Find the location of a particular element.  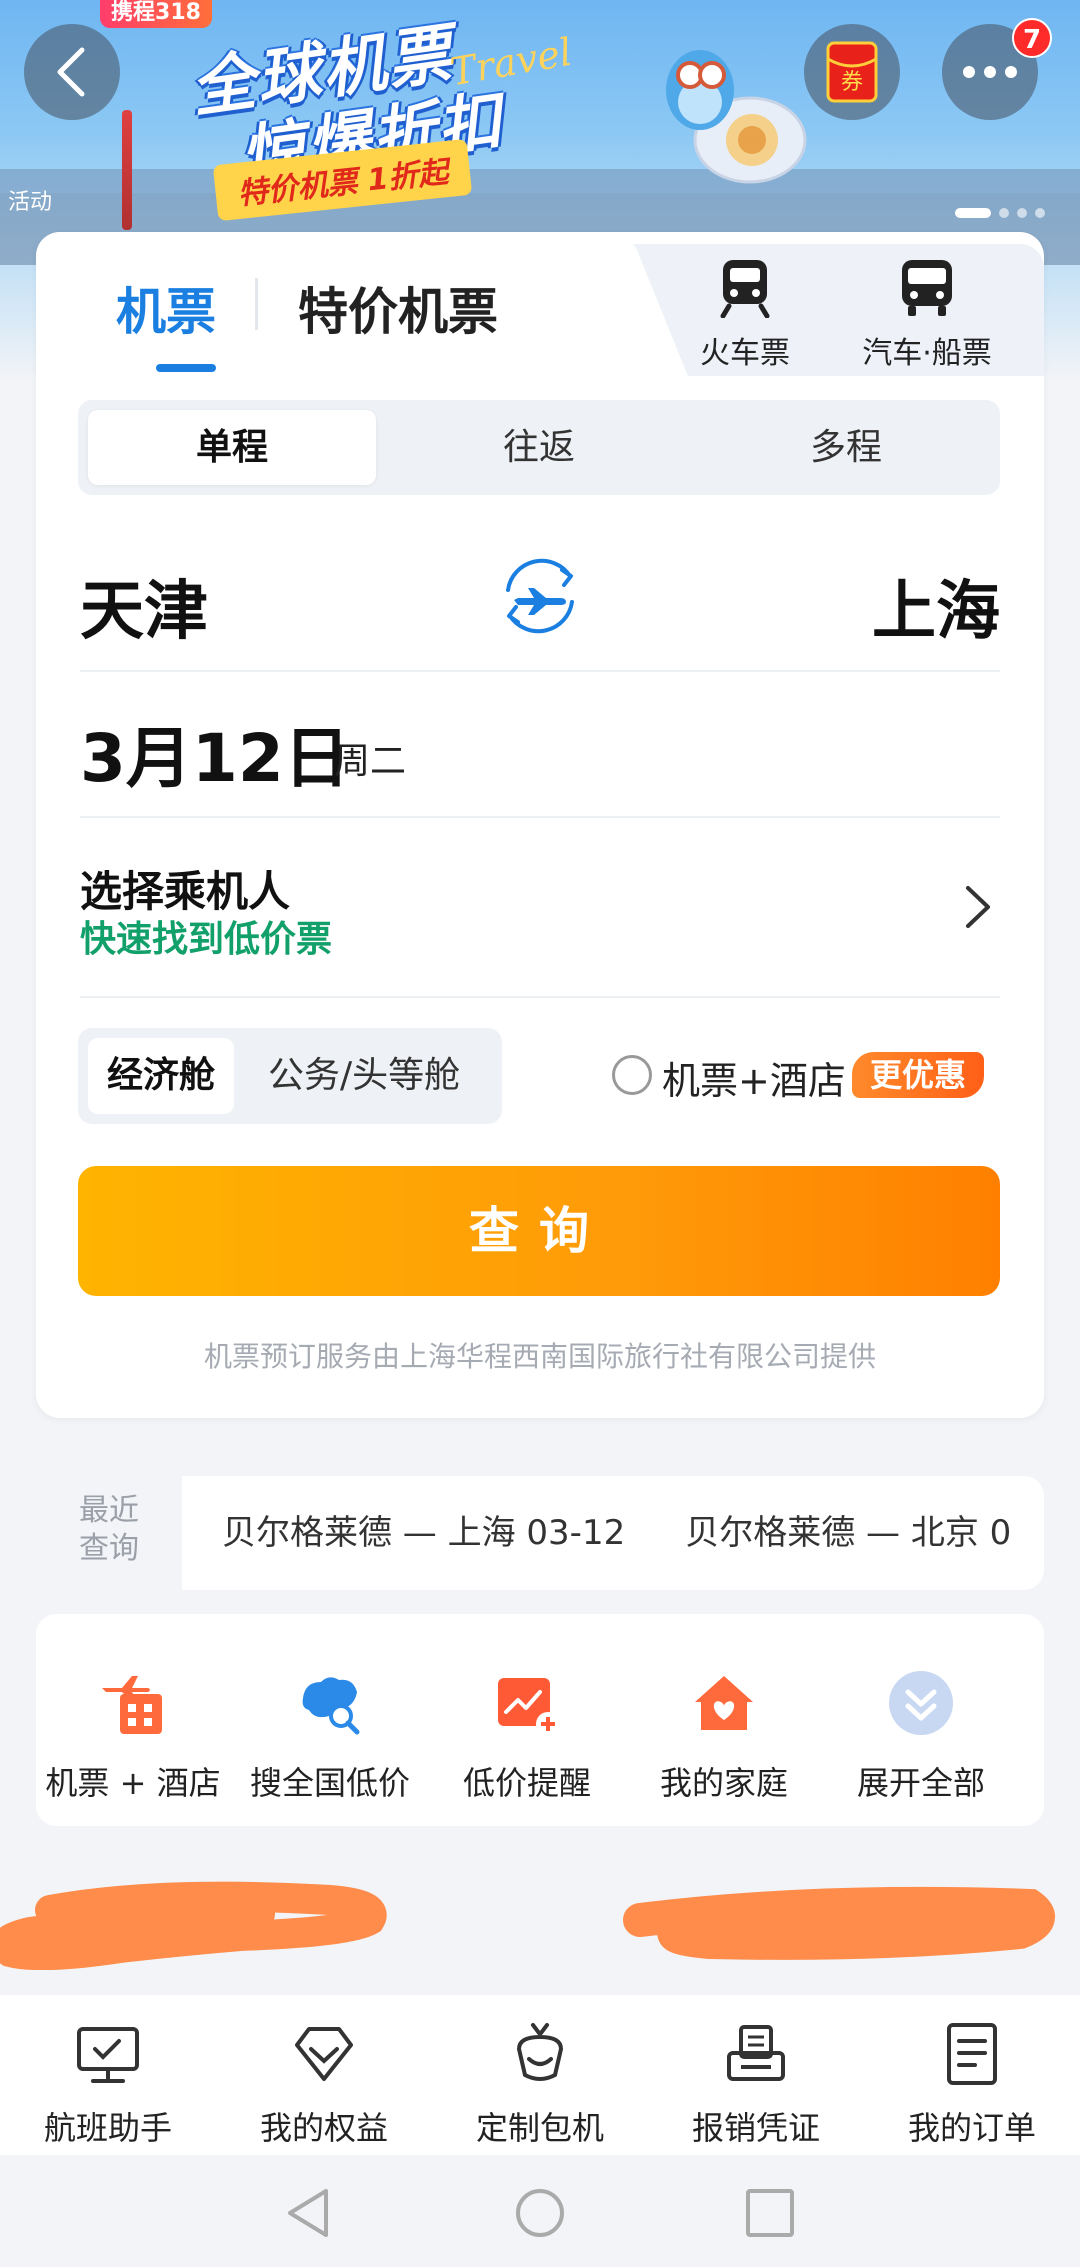

quick-price-alert: 低价提醒 is located at coordinates (527, 1736).